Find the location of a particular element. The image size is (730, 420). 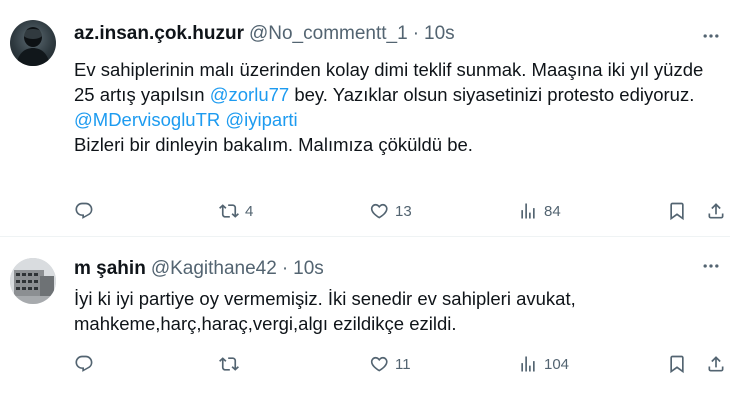

tweet-header: m şahin @Kagithane42 · 10s is located at coordinates (199, 269).